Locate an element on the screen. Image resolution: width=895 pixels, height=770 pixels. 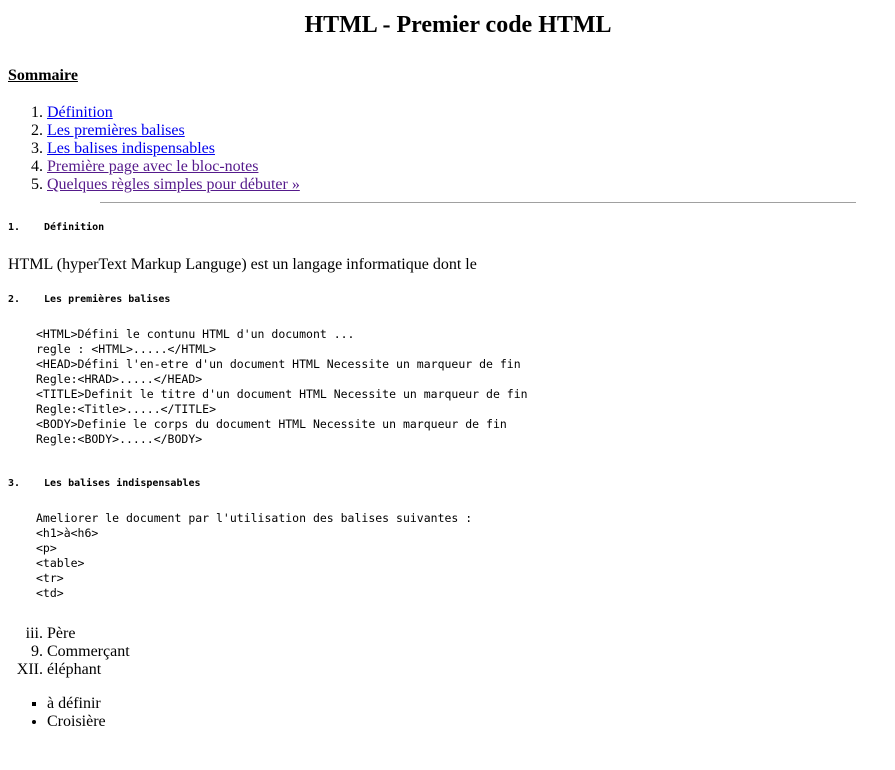
section-title: Les balises indispensables is located at coordinates (122, 483).